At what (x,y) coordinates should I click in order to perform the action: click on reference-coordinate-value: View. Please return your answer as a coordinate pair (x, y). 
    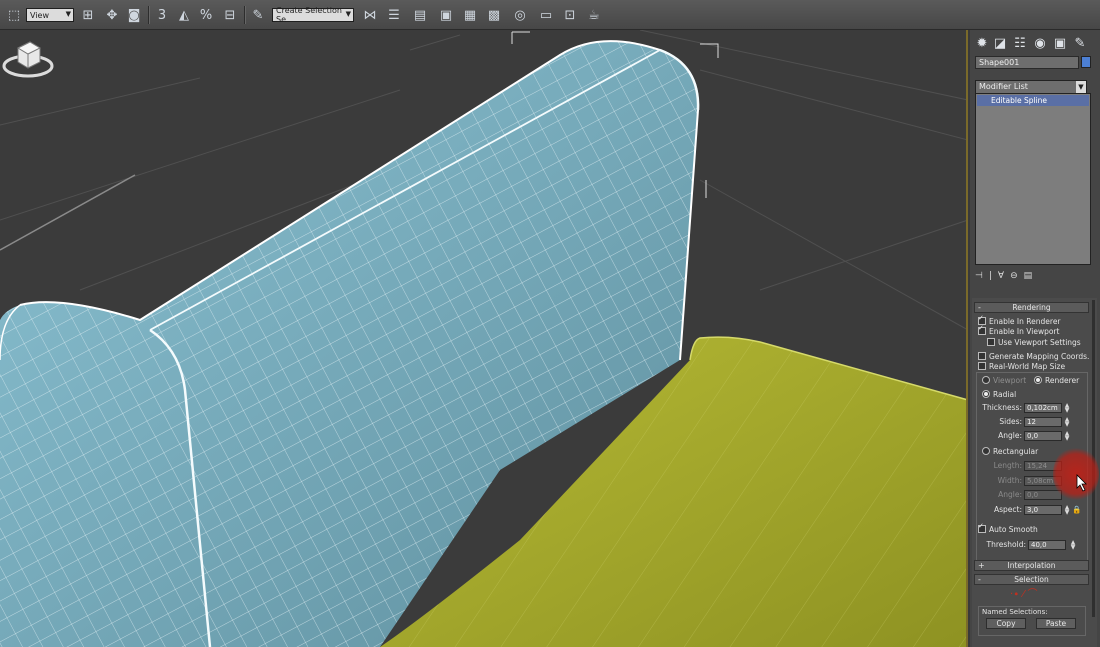
    Looking at the image, I should click on (39, 15).